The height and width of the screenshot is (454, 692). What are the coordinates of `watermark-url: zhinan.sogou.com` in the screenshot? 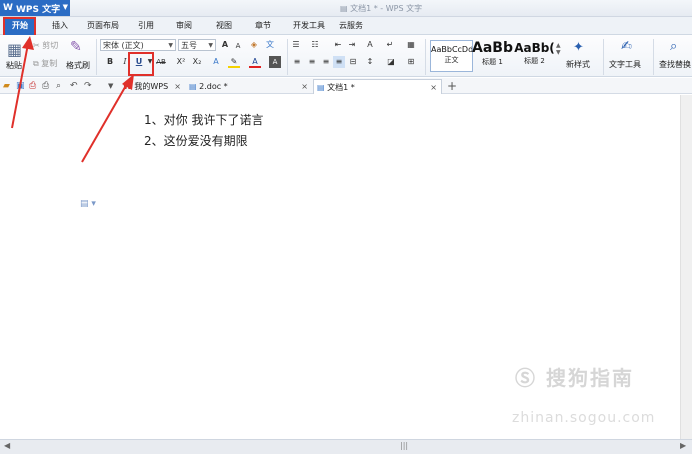 It's located at (584, 418).